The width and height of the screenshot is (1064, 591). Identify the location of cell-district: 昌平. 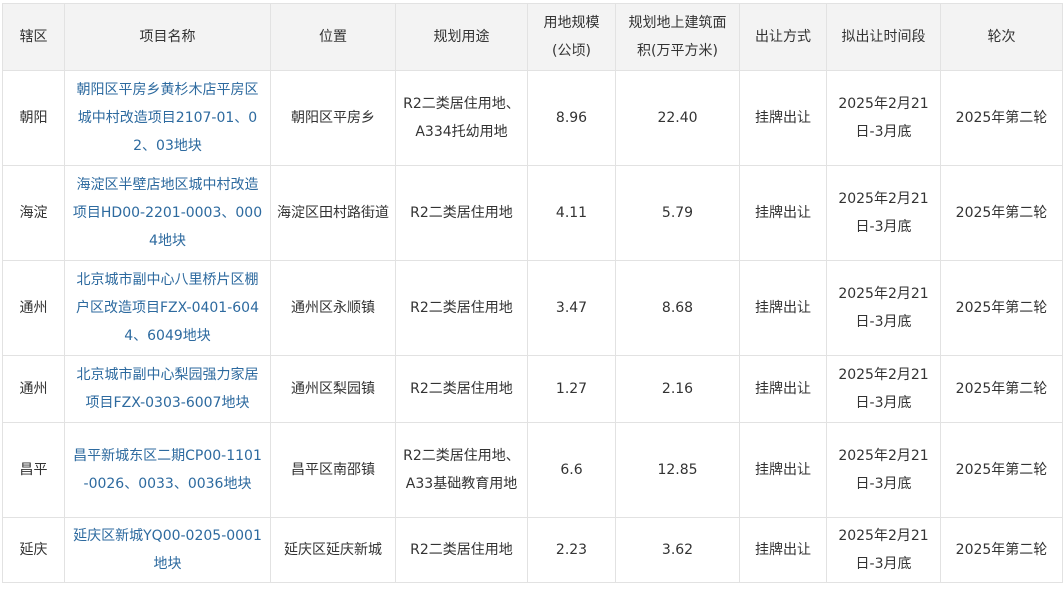
(33, 470).